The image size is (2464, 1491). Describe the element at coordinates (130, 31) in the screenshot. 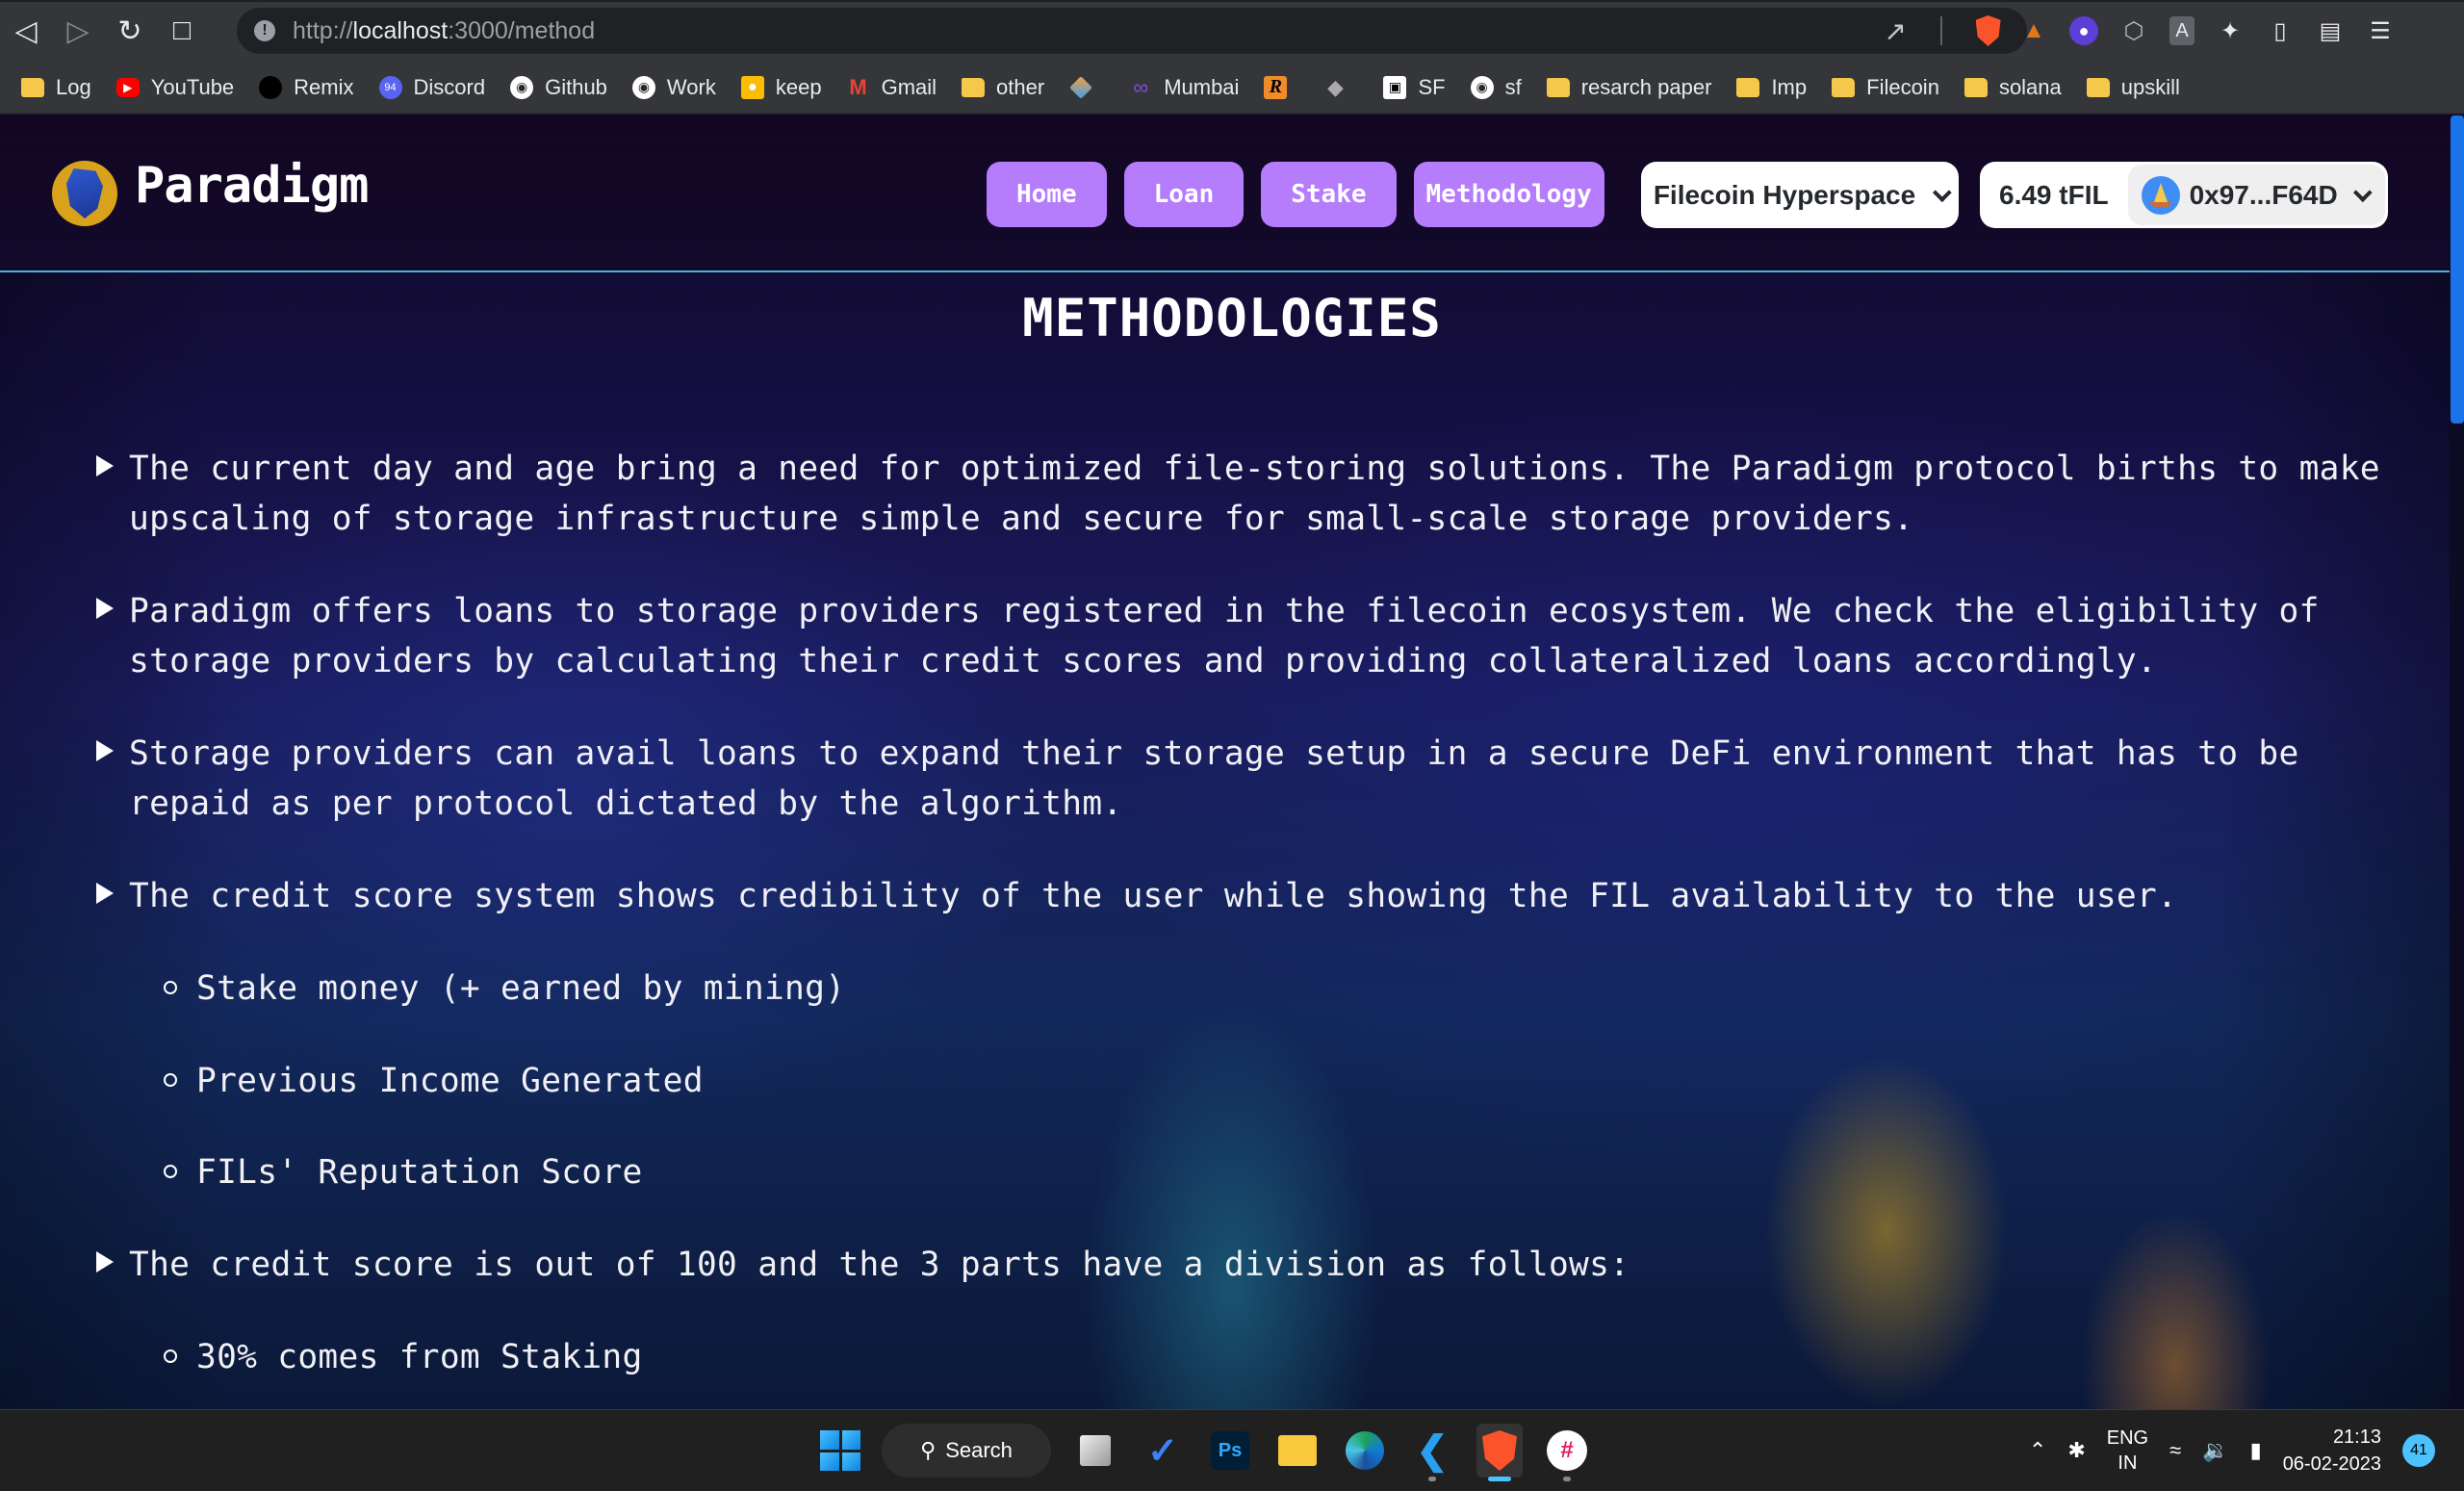

I see `reload-icon: ↻` at that location.